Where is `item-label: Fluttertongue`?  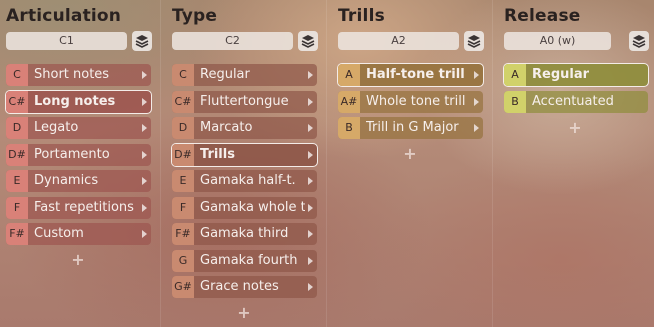
item-label: Fluttertongue is located at coordinates (244, 101).